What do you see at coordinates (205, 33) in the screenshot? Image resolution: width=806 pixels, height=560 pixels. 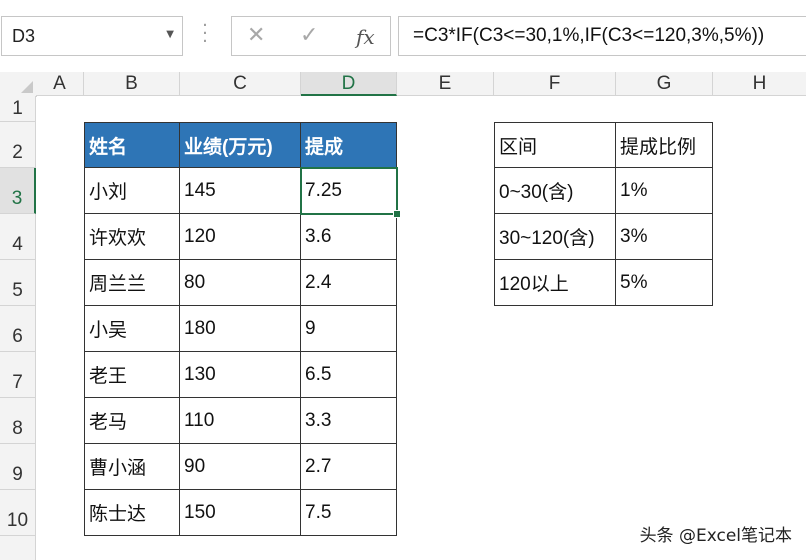 I see `more-icon: · · ·` at bounding box center [205, 33].